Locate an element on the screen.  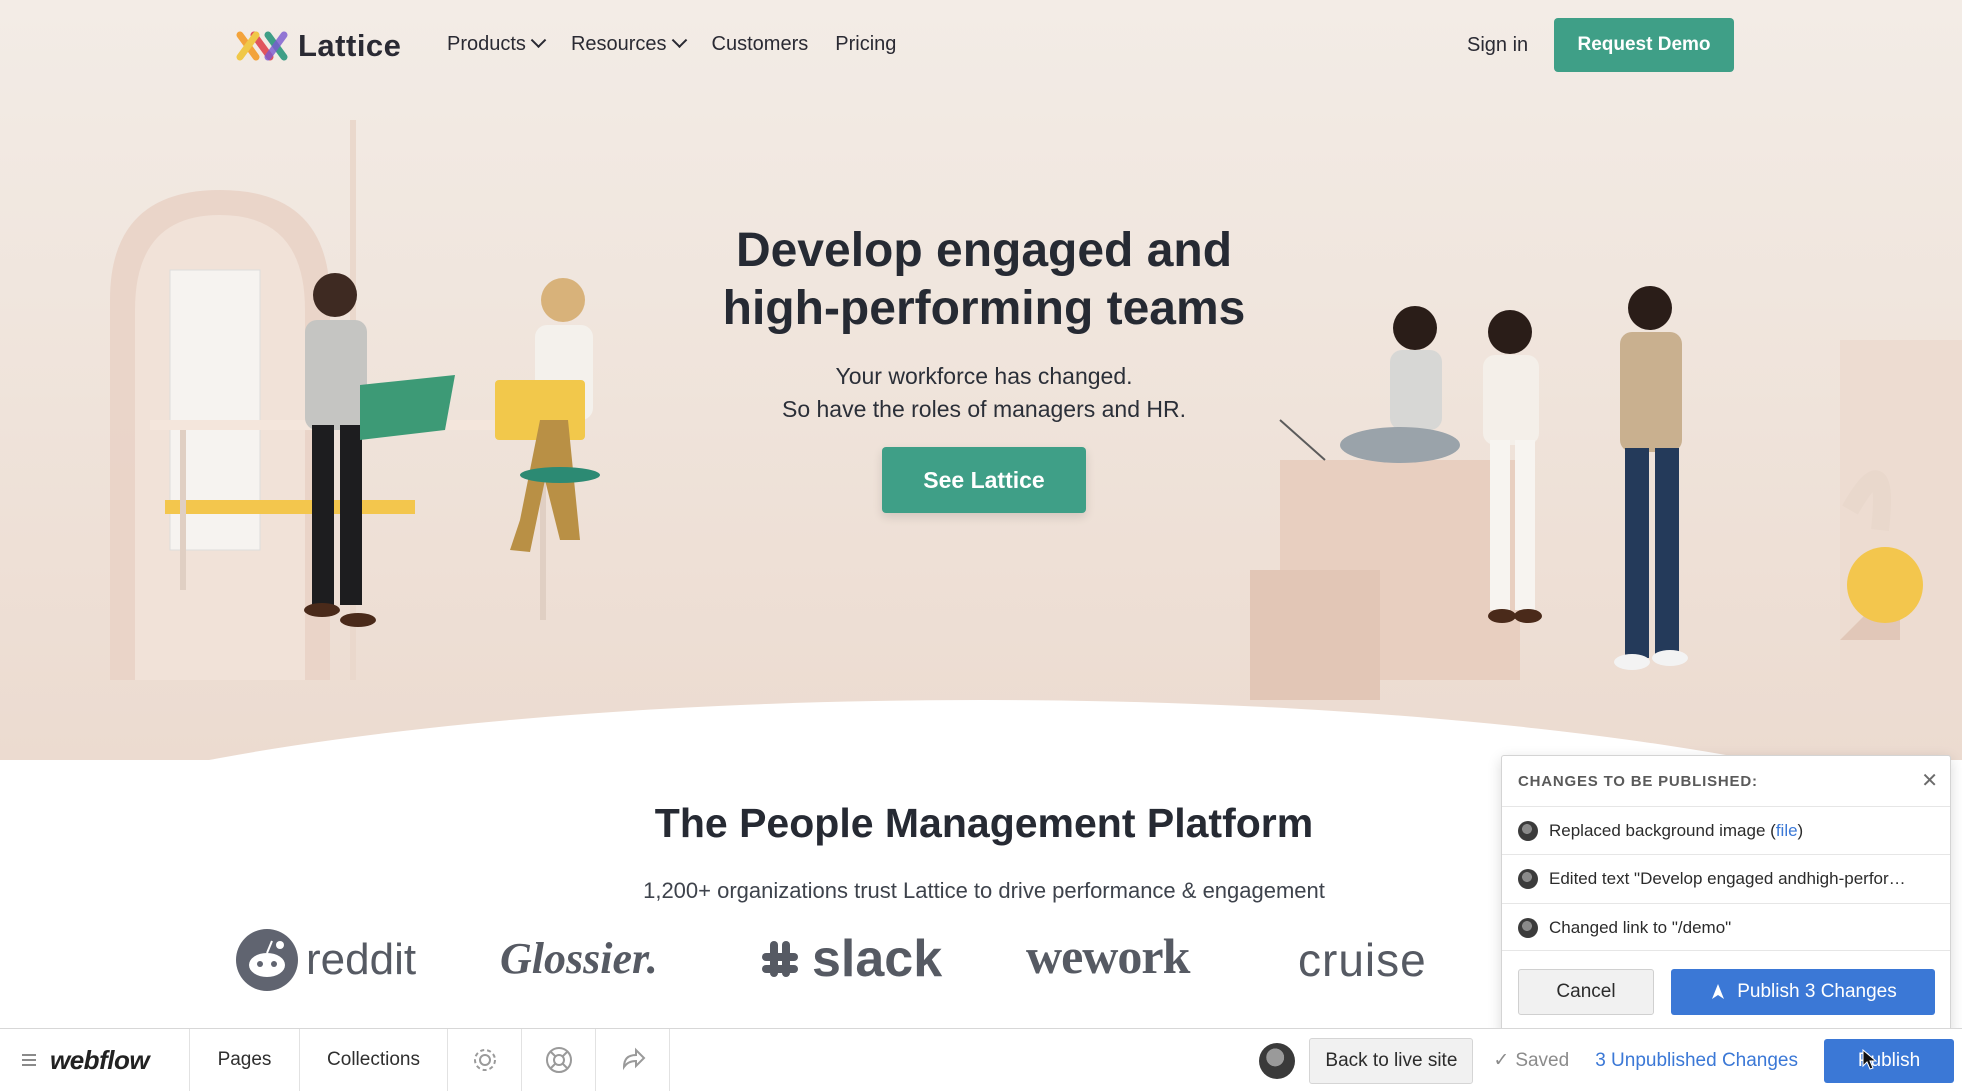
help-icon is located at coordinates (558, 1060).